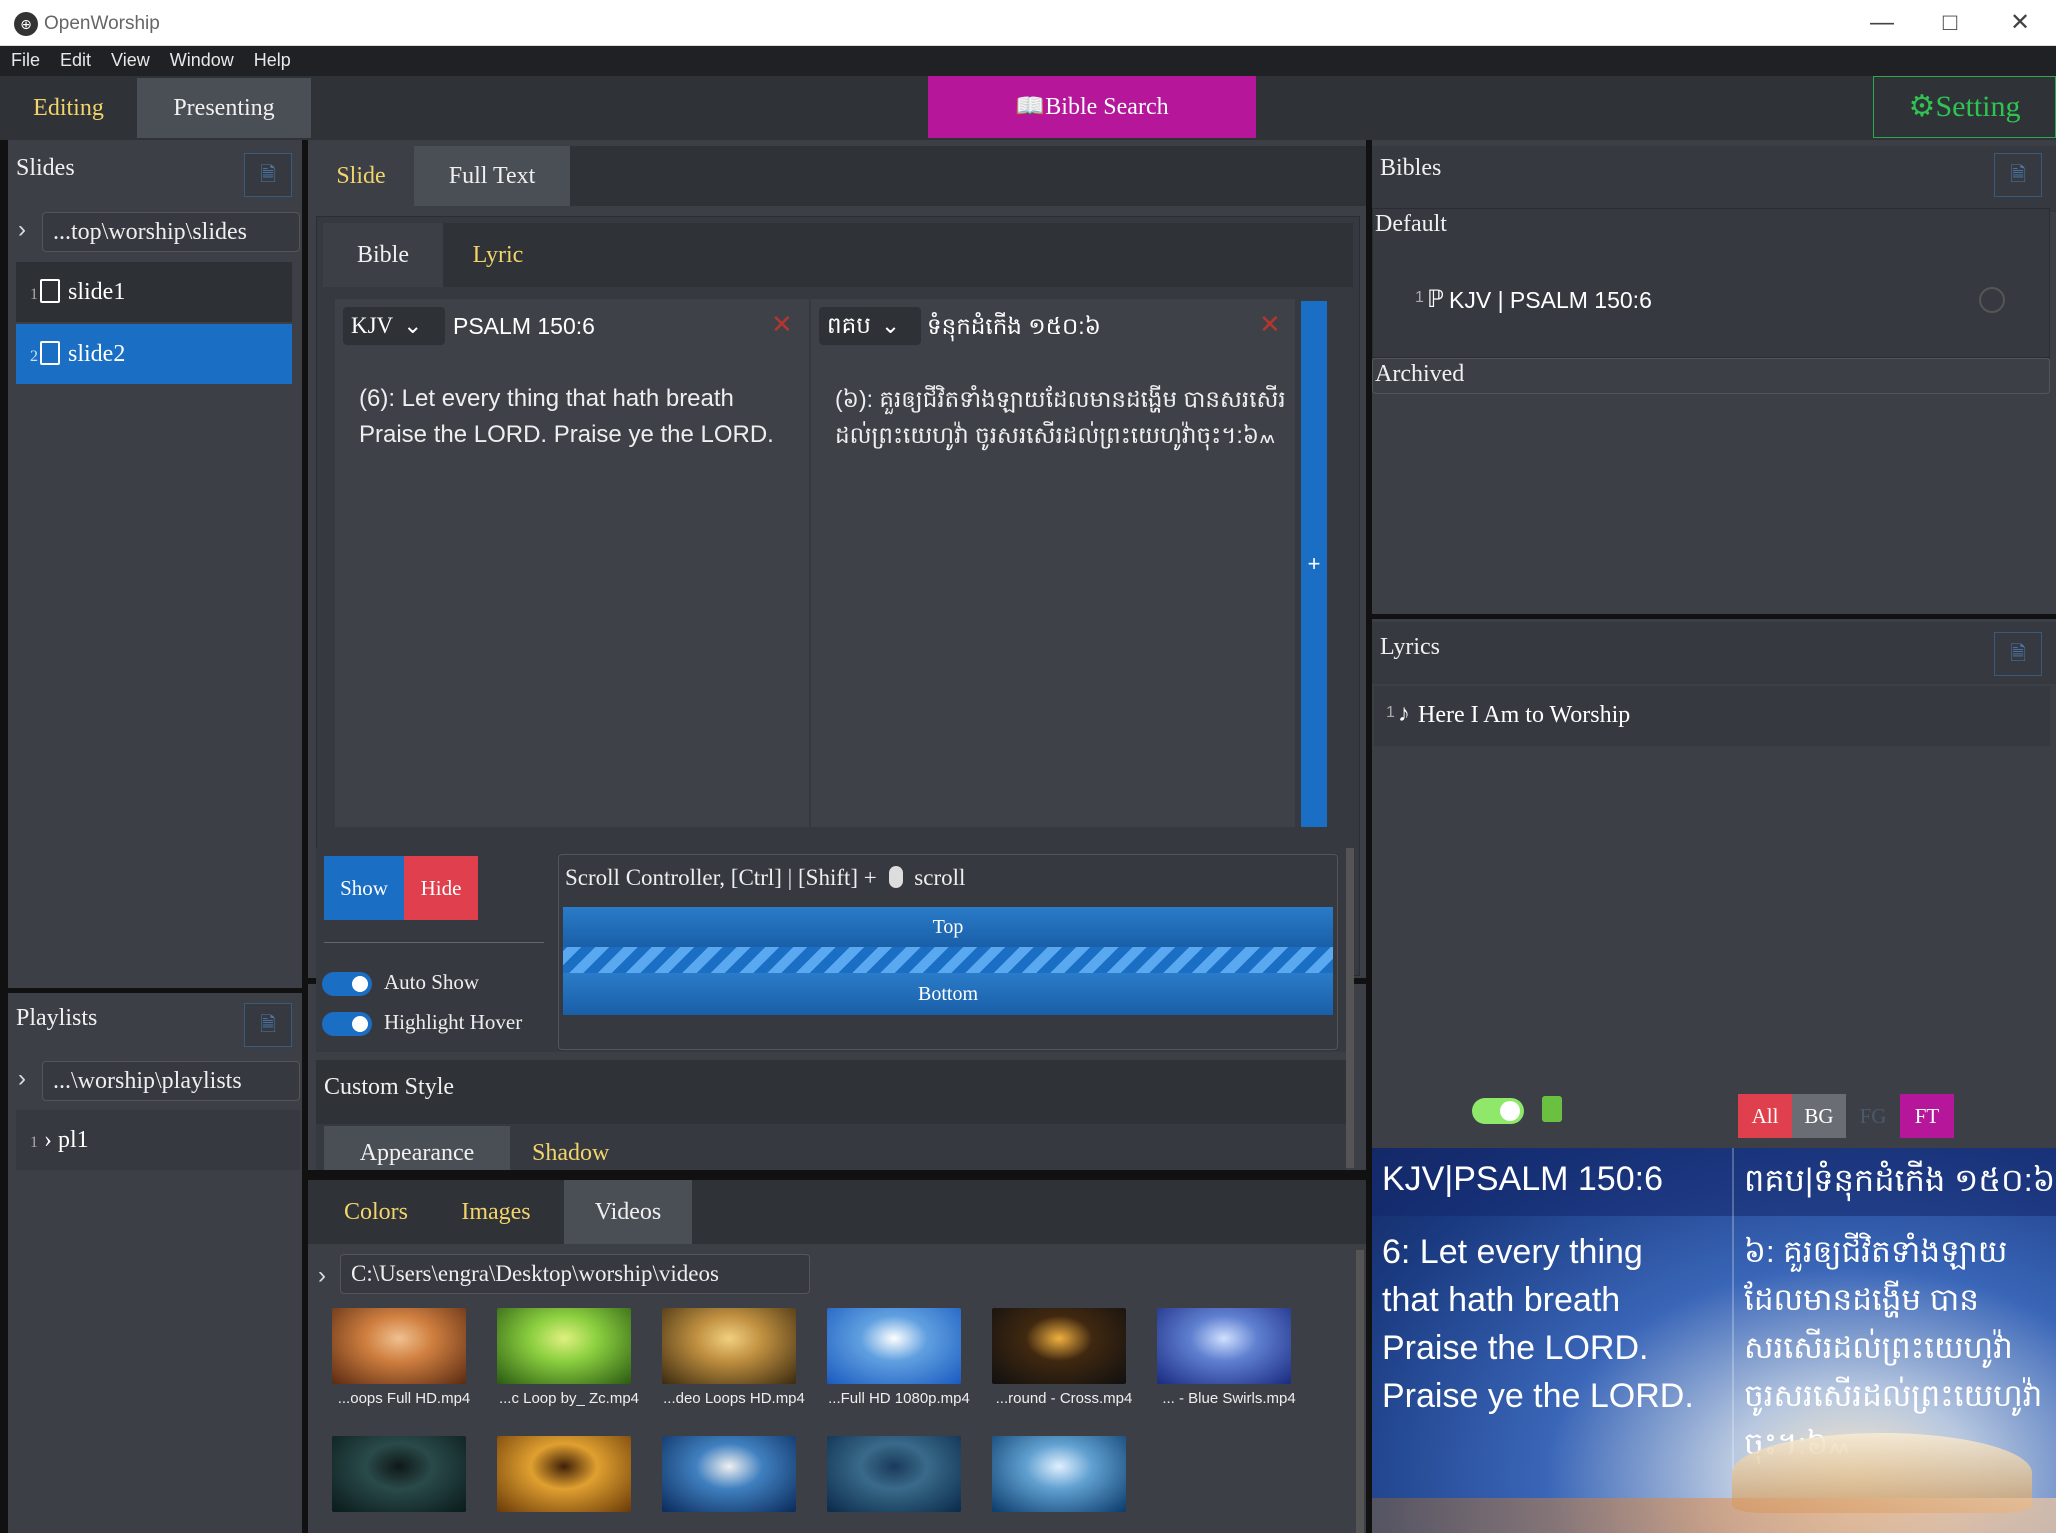 Image resolution: width=2056 pixels, height=1533 pixels. What do you see at coordinates (1435, 299) in the screenshot?
I see `bookmark-icon: ℙ` at bounding box center [1435, 299].